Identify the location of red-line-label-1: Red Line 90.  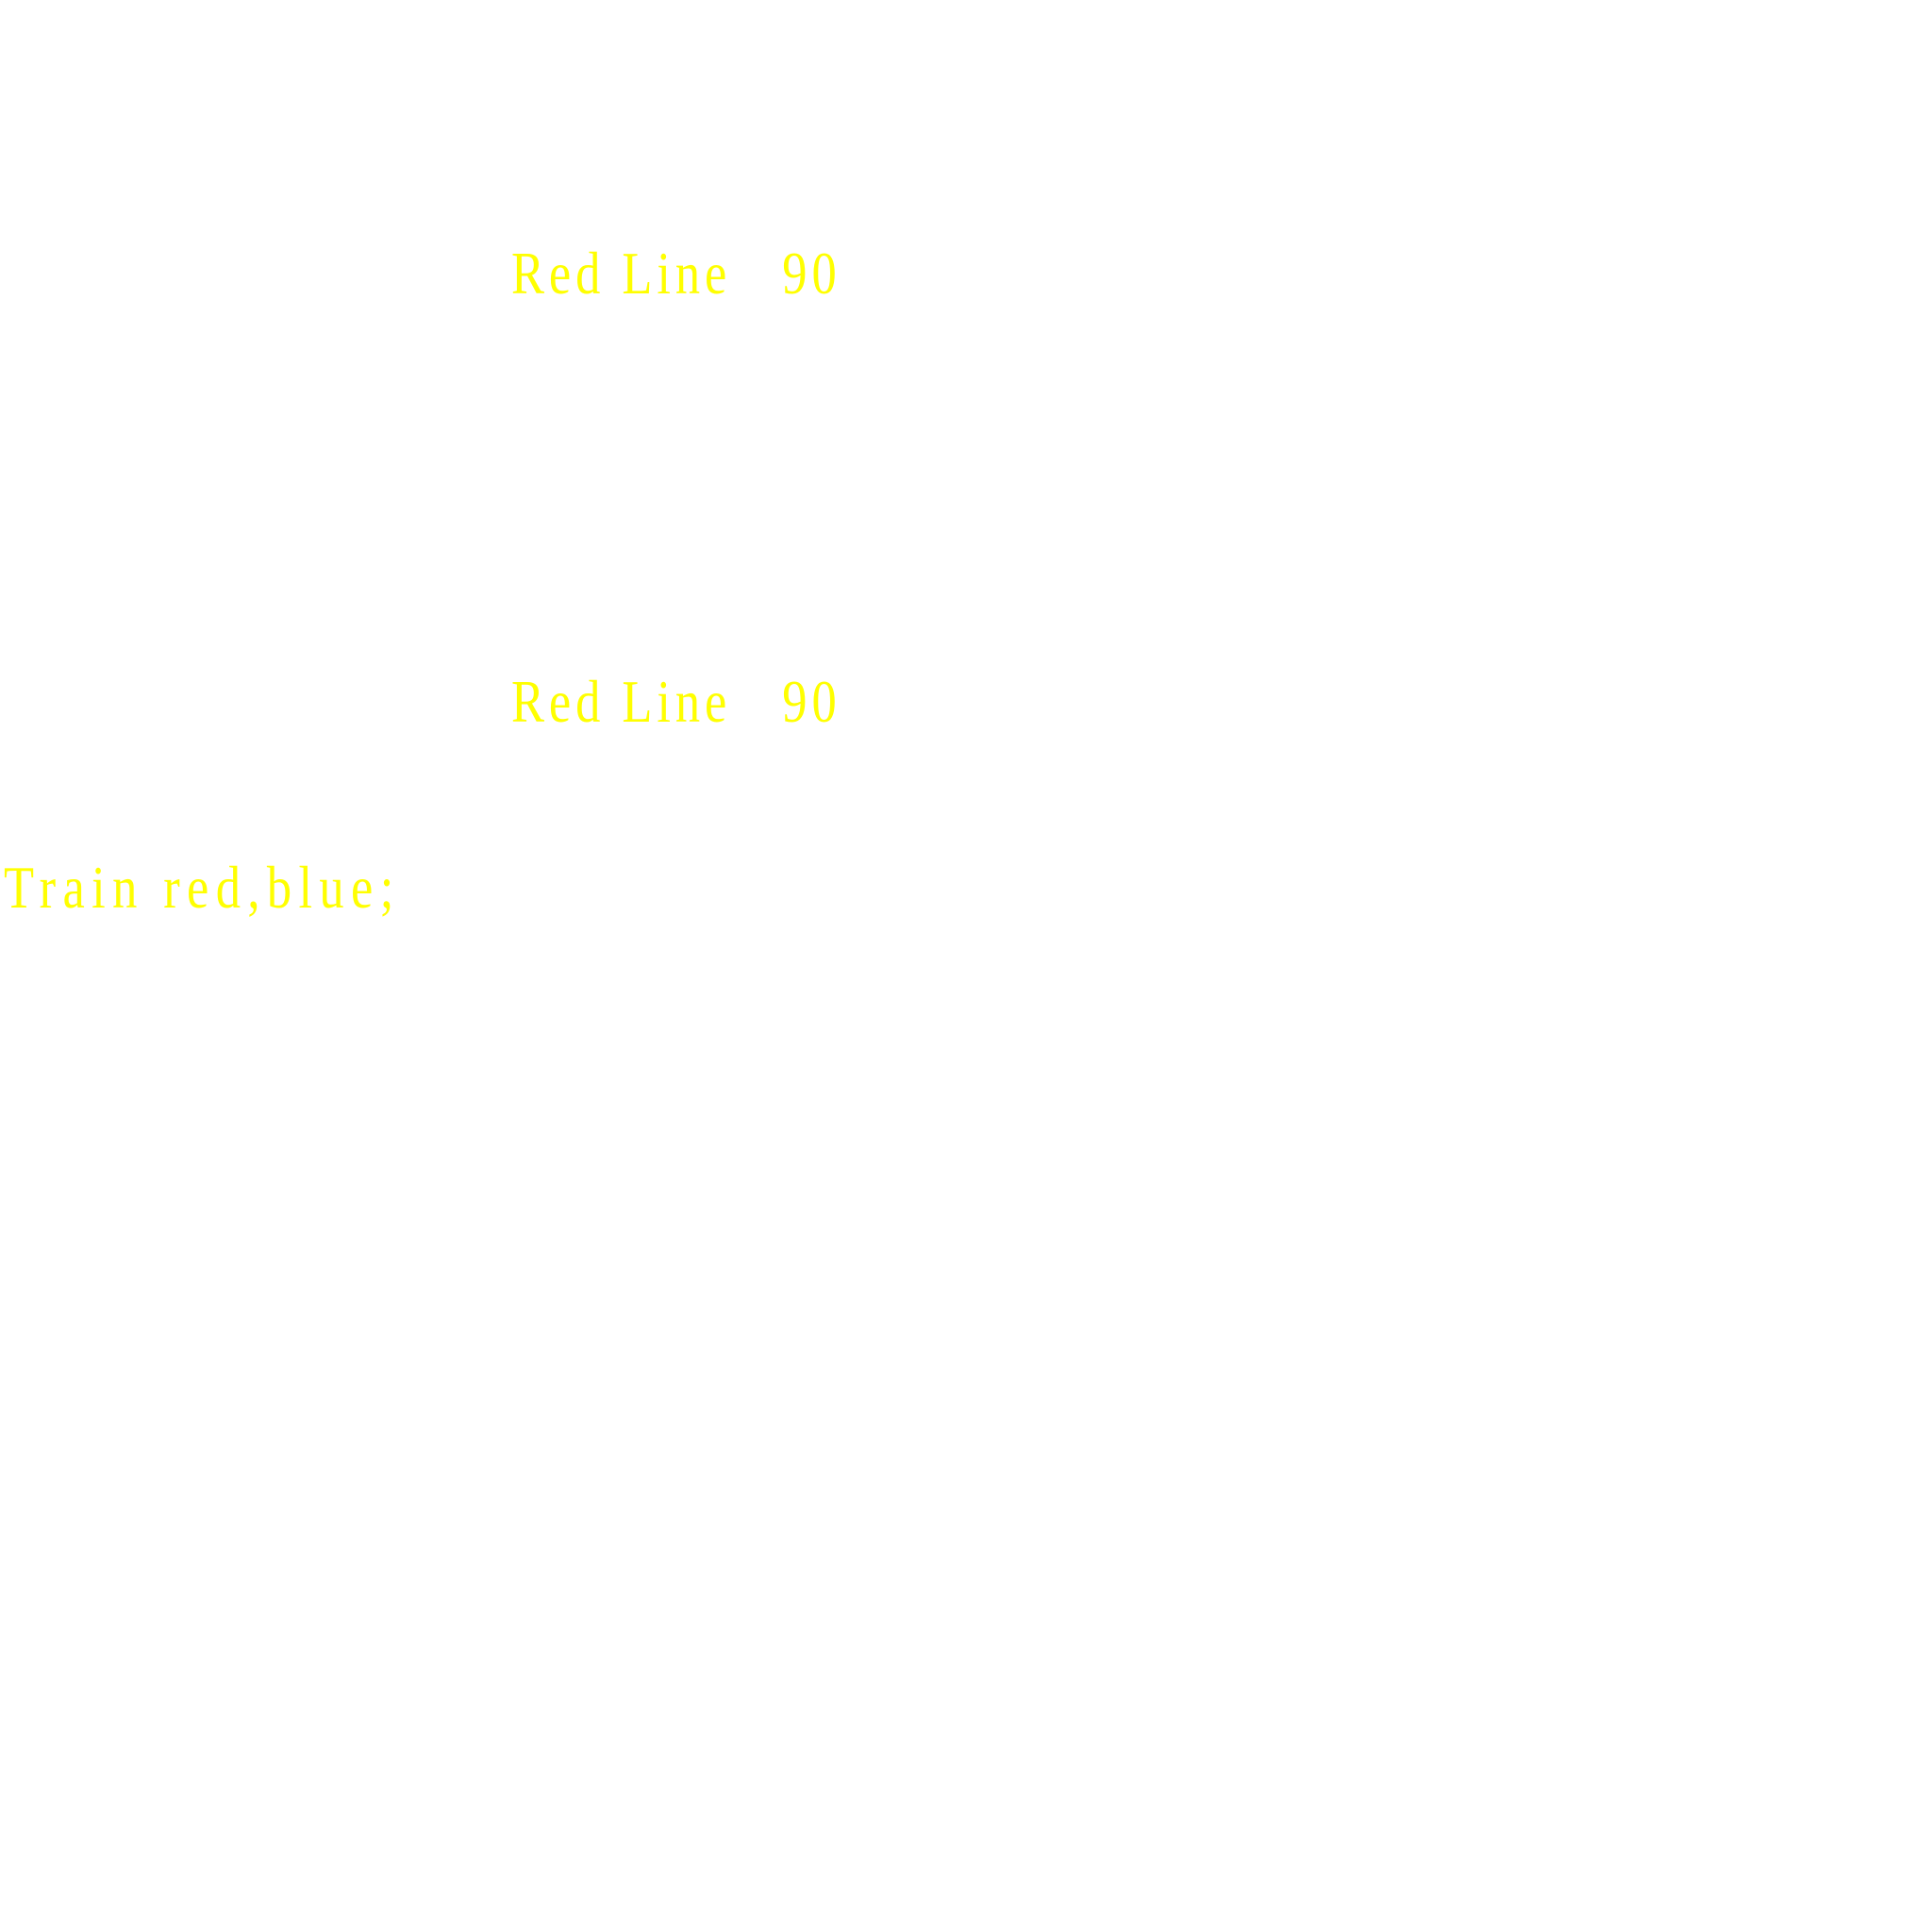
(676, 274).